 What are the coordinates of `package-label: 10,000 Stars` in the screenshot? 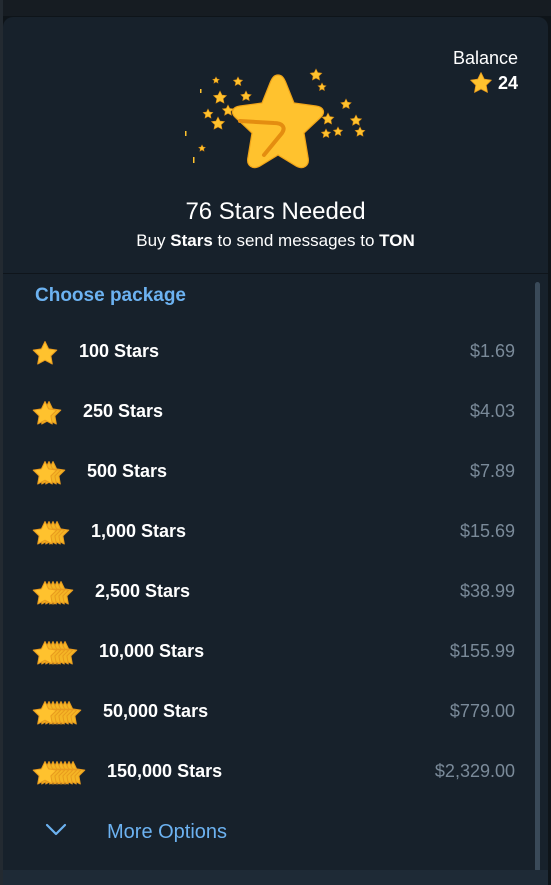 It's located at (152, 651).